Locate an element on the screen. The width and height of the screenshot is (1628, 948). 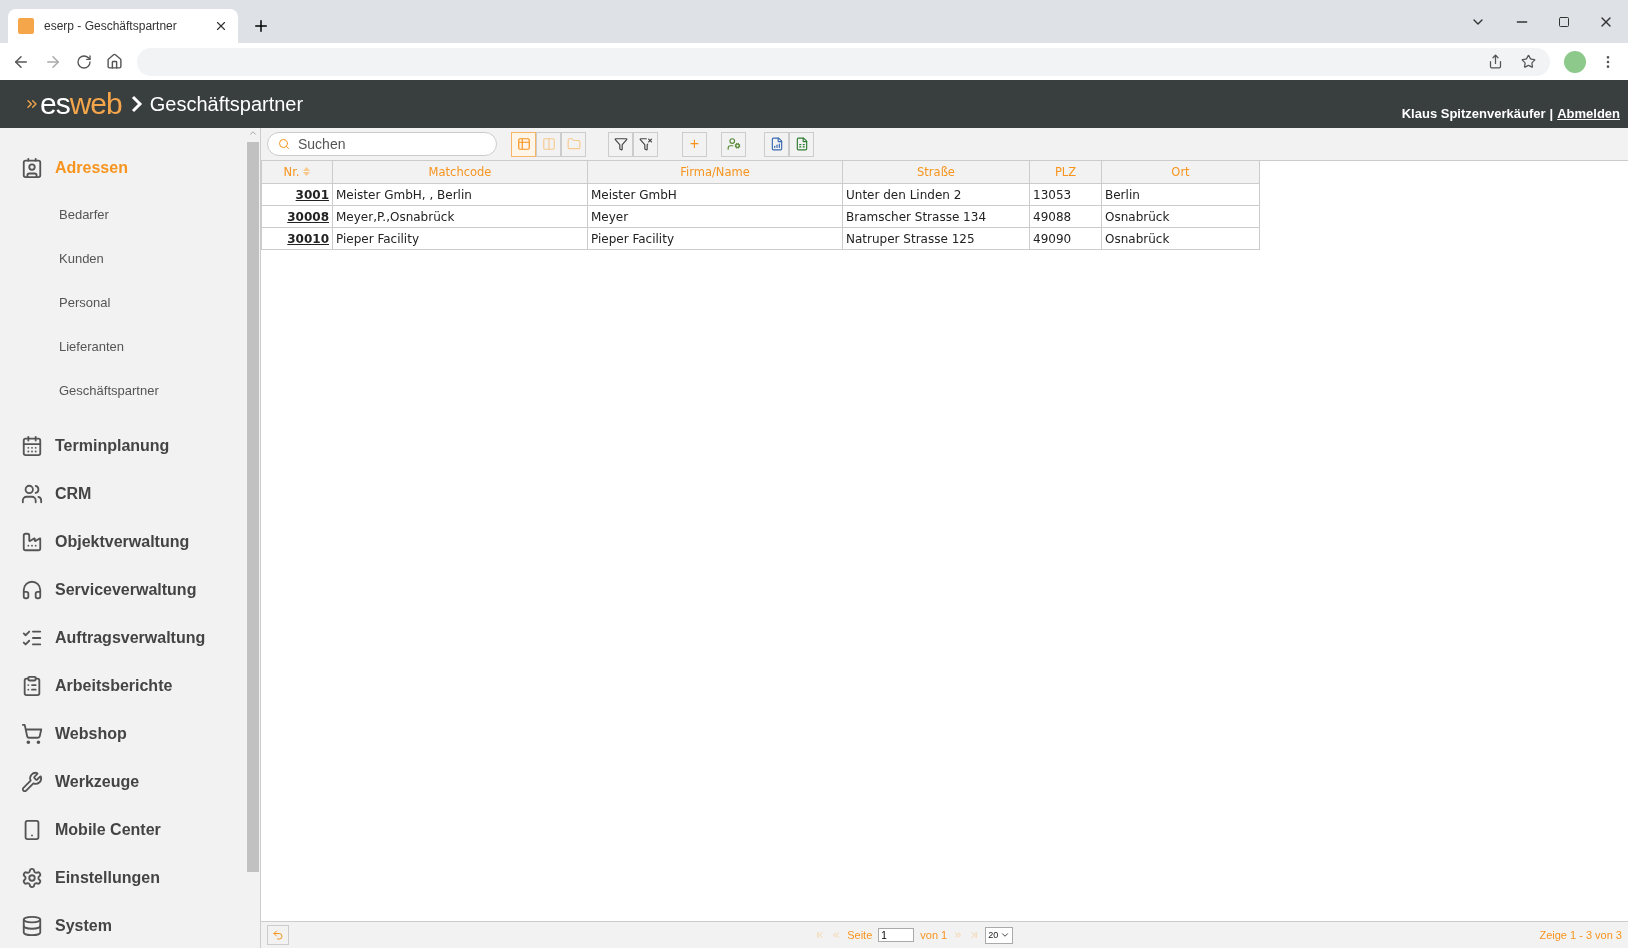
new-tab-icon is located at coordinates (261, 26).